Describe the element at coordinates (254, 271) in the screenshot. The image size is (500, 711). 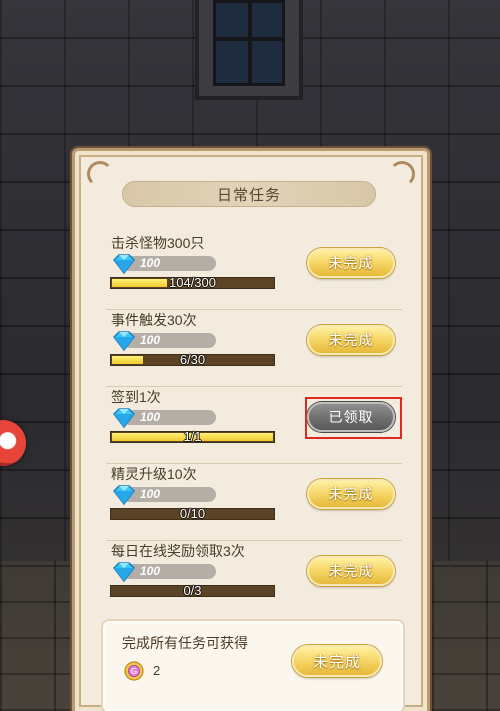
I see `task-row: 击杀怪物300只 100 104/300 未完成` at that location.